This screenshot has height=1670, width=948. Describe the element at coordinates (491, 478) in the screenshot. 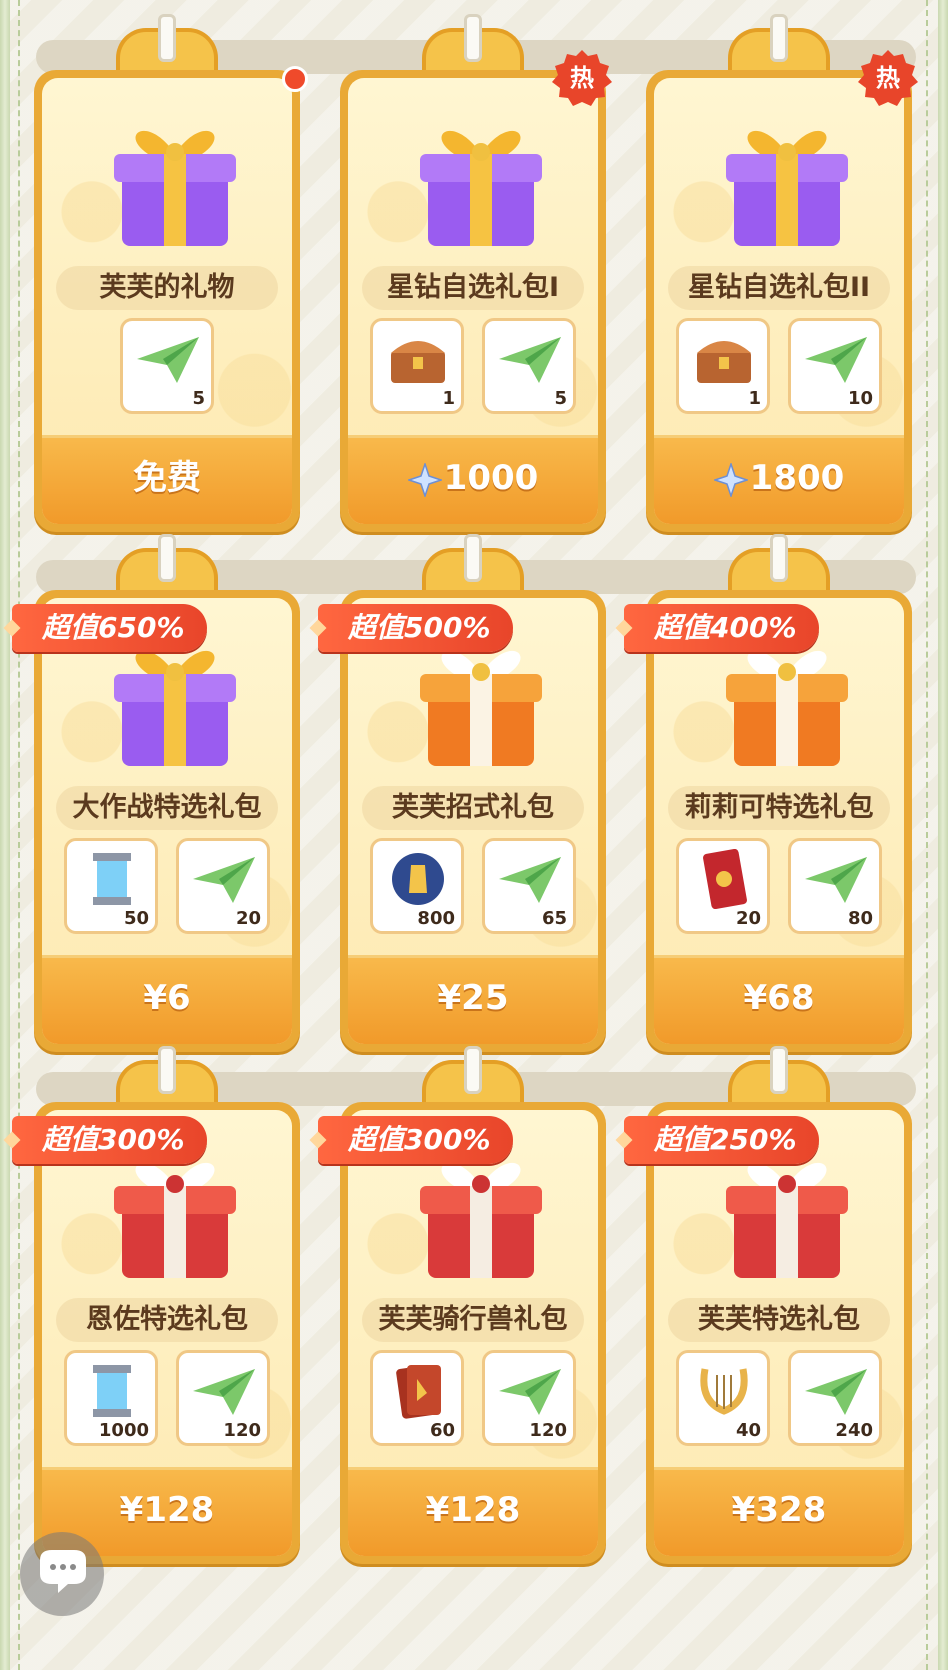

I see `price-label: 1000` at that location.